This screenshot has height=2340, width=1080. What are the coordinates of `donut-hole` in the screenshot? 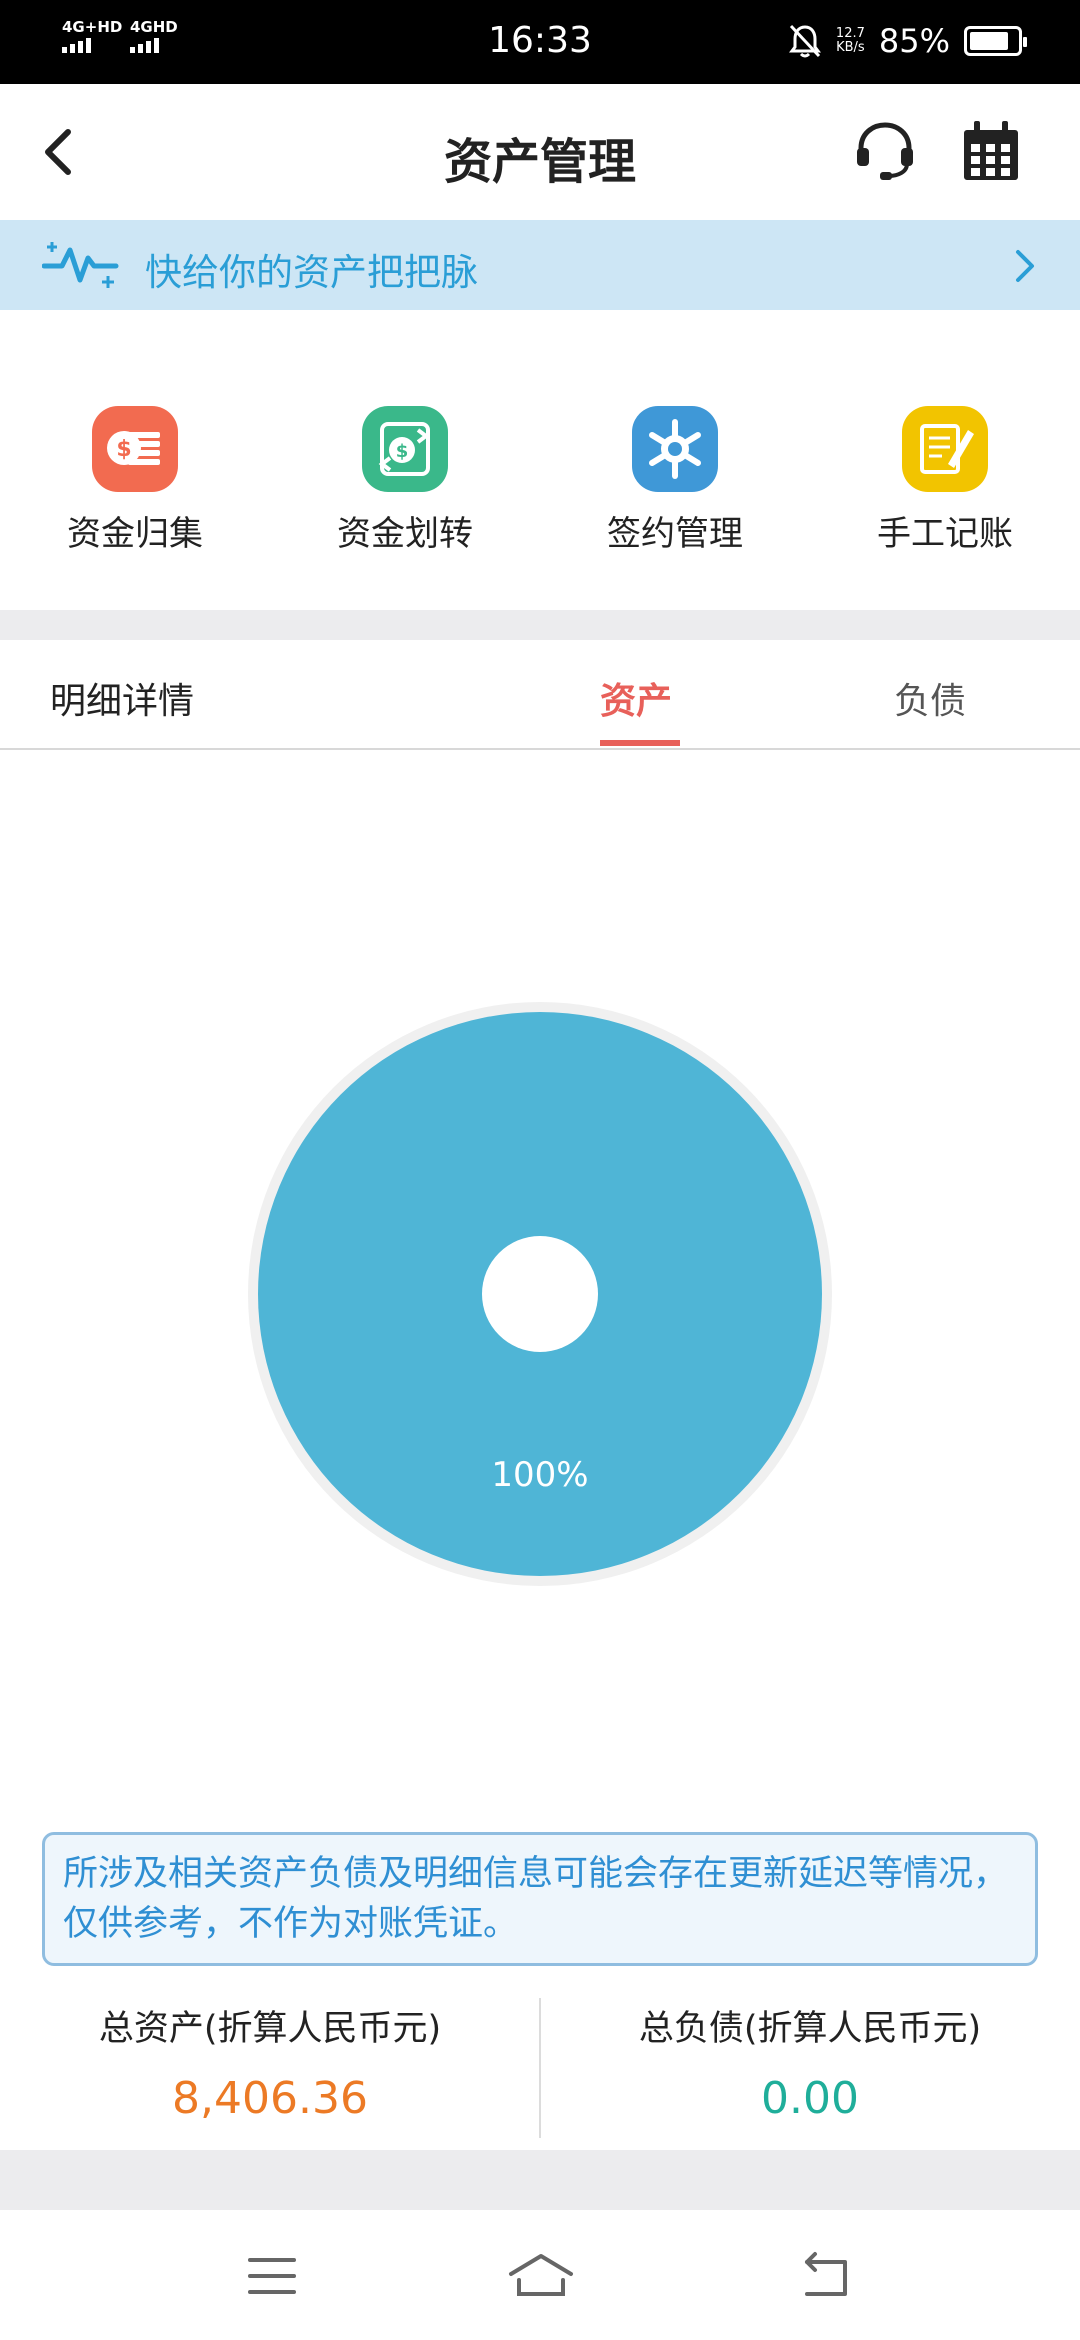 It's located at (540, 1294).